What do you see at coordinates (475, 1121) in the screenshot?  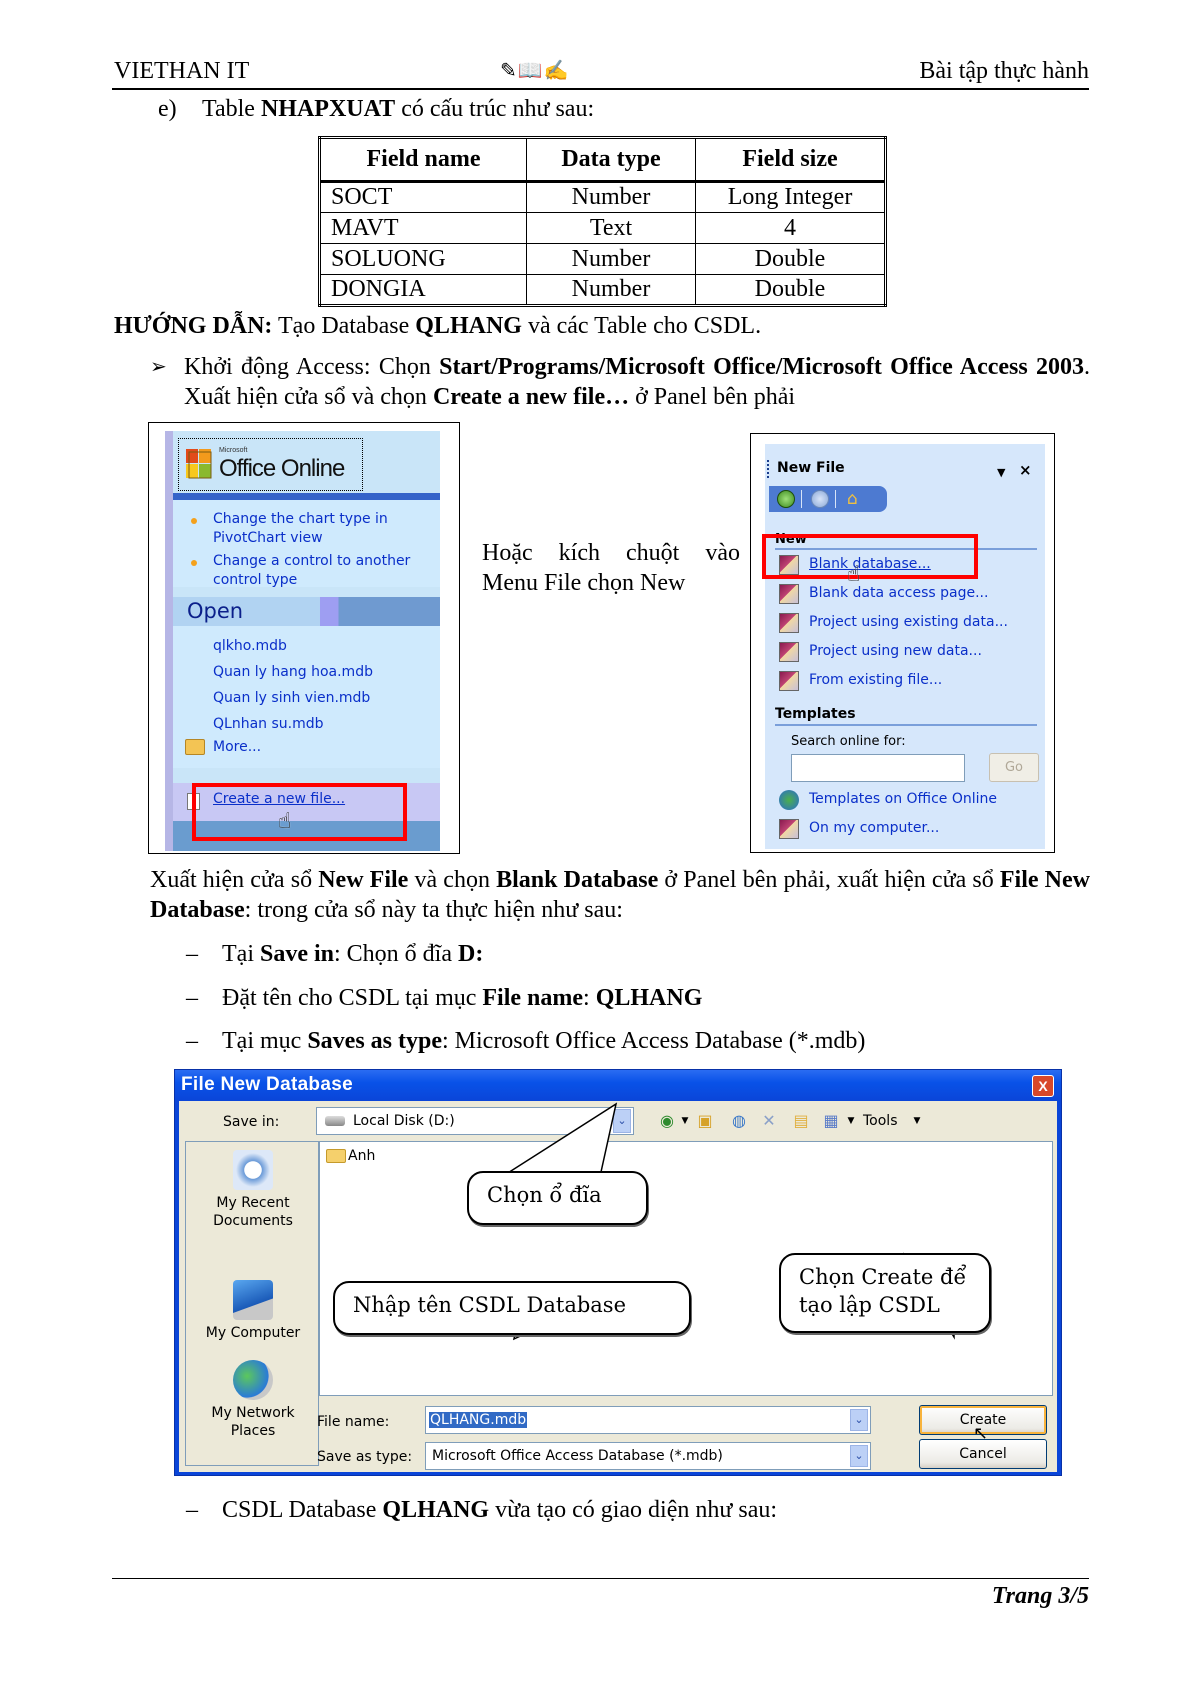 I see `save-in-dropdown: Local Disk (D:) ⌄` at bounding box center [475, 1121].